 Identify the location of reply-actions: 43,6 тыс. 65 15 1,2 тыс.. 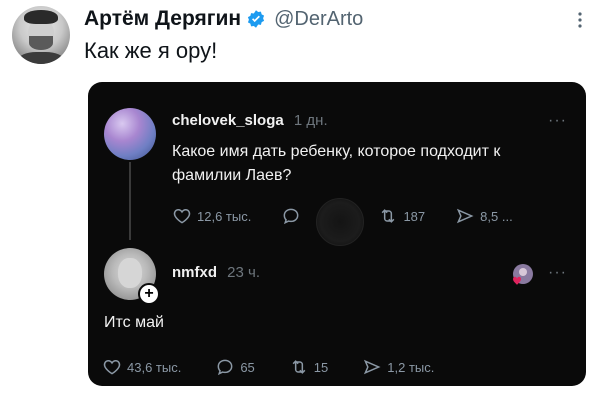
(285, 367).